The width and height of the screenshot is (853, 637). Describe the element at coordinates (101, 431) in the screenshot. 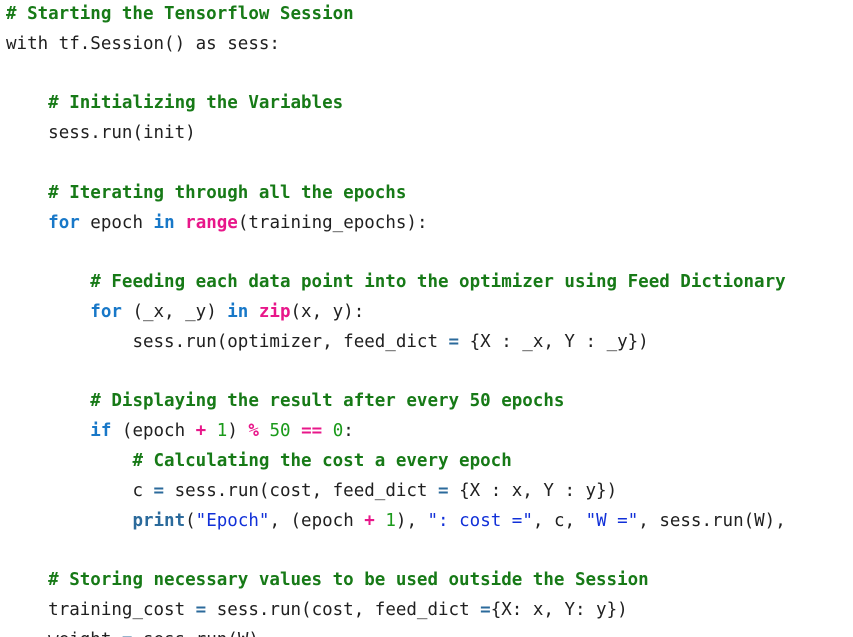

I see `code-token-keyword: if` at that location.